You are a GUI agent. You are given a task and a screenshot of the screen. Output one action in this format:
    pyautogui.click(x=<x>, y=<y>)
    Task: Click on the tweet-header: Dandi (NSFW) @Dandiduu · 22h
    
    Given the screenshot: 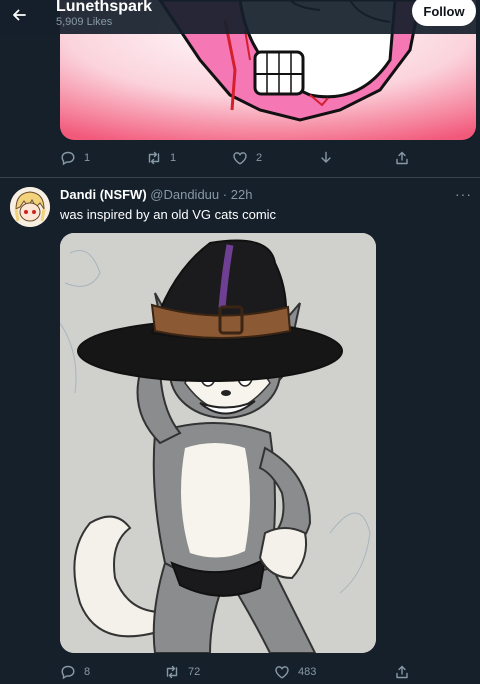 What is the action you would take?
    pyautogui.click(x=156, y=194)
    